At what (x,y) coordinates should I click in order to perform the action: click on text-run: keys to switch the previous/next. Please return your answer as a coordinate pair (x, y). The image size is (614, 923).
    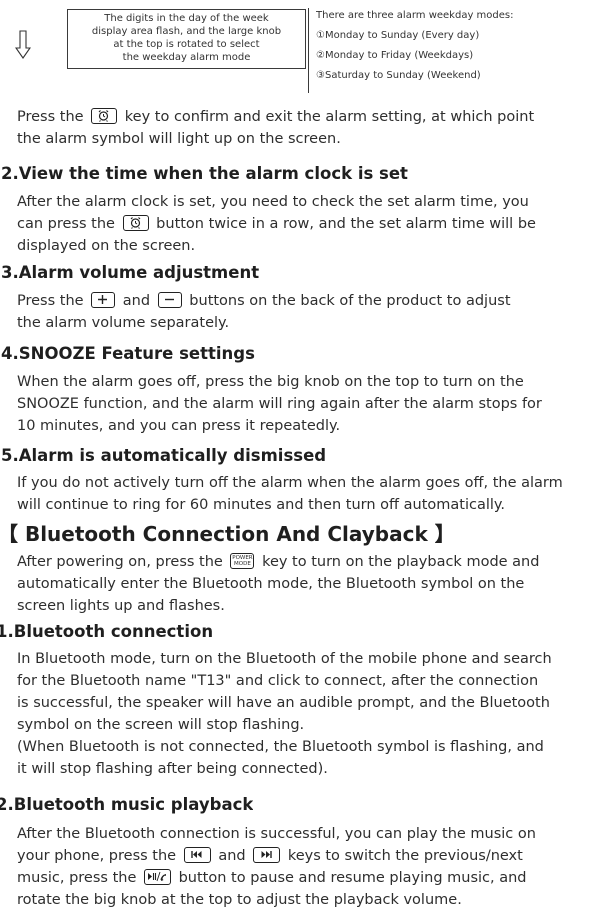
    Looking at the image, I should click on (405, 856).